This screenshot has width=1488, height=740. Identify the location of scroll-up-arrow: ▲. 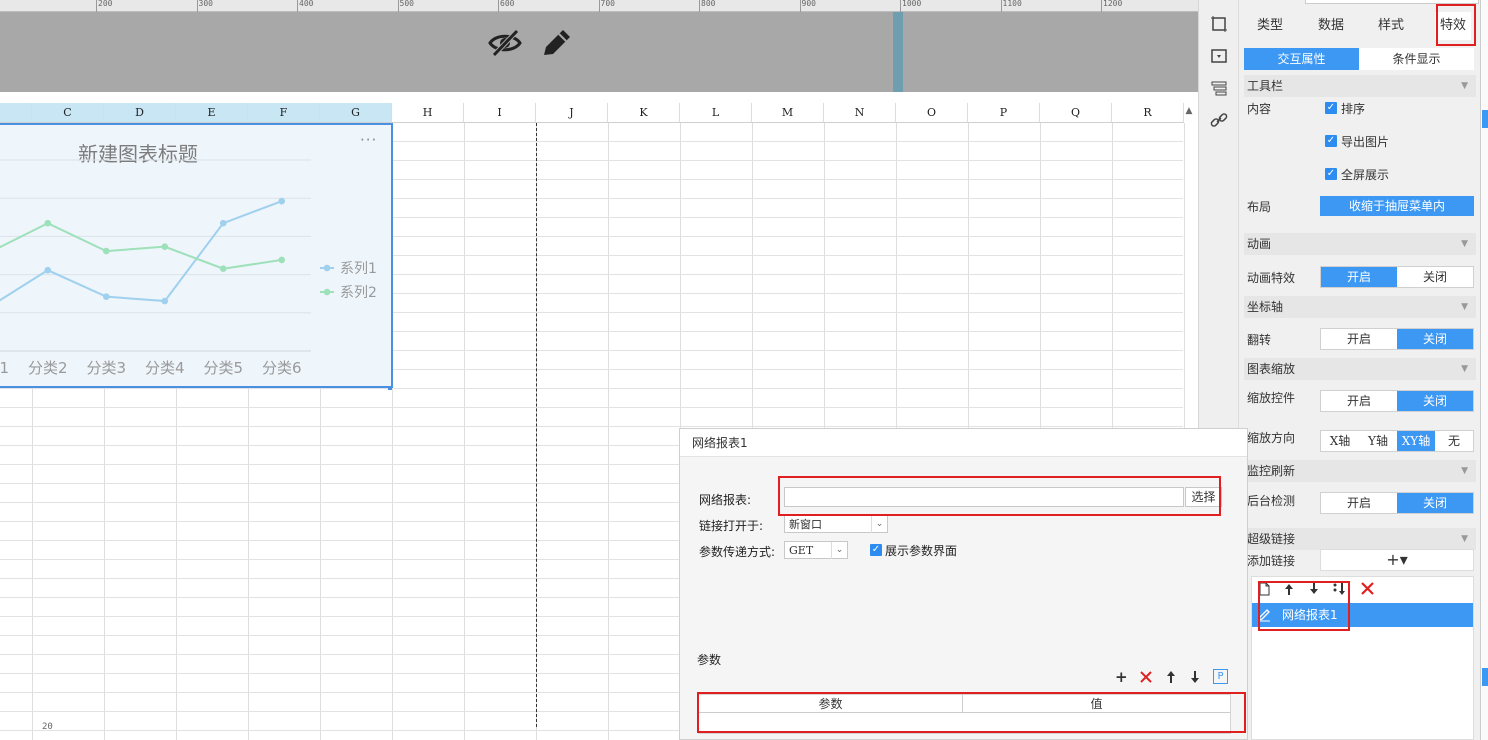
(1189, 111).